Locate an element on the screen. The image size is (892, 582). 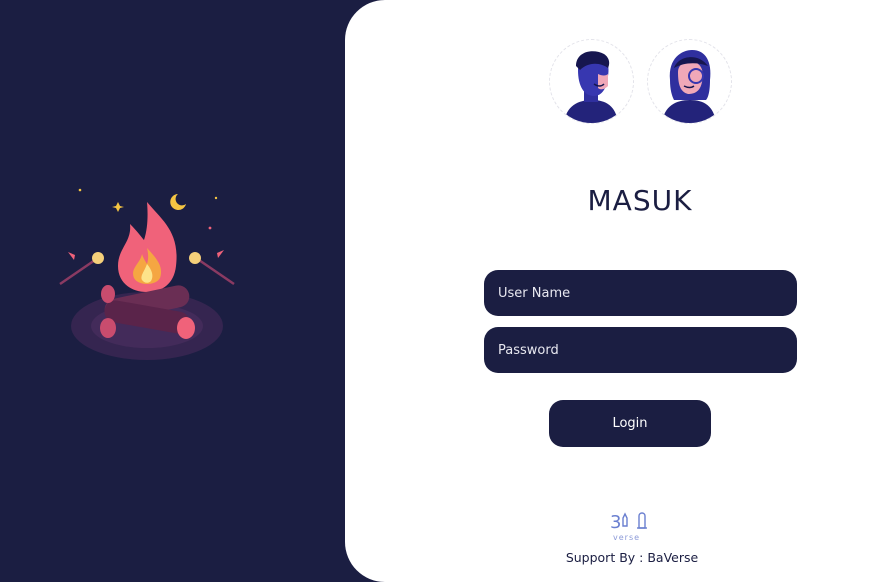
baverse-logo-icon: 3 verse is located at coordinates (628, 527).